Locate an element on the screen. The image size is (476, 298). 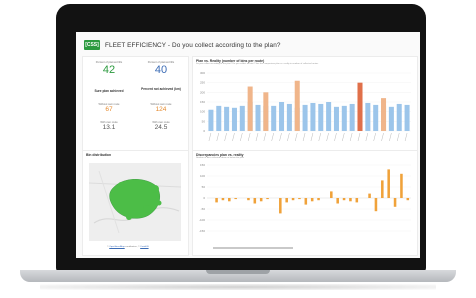
map-attribution: © OpenStreetMap contributors, © CartoDB is located at coordinates (128, 247).